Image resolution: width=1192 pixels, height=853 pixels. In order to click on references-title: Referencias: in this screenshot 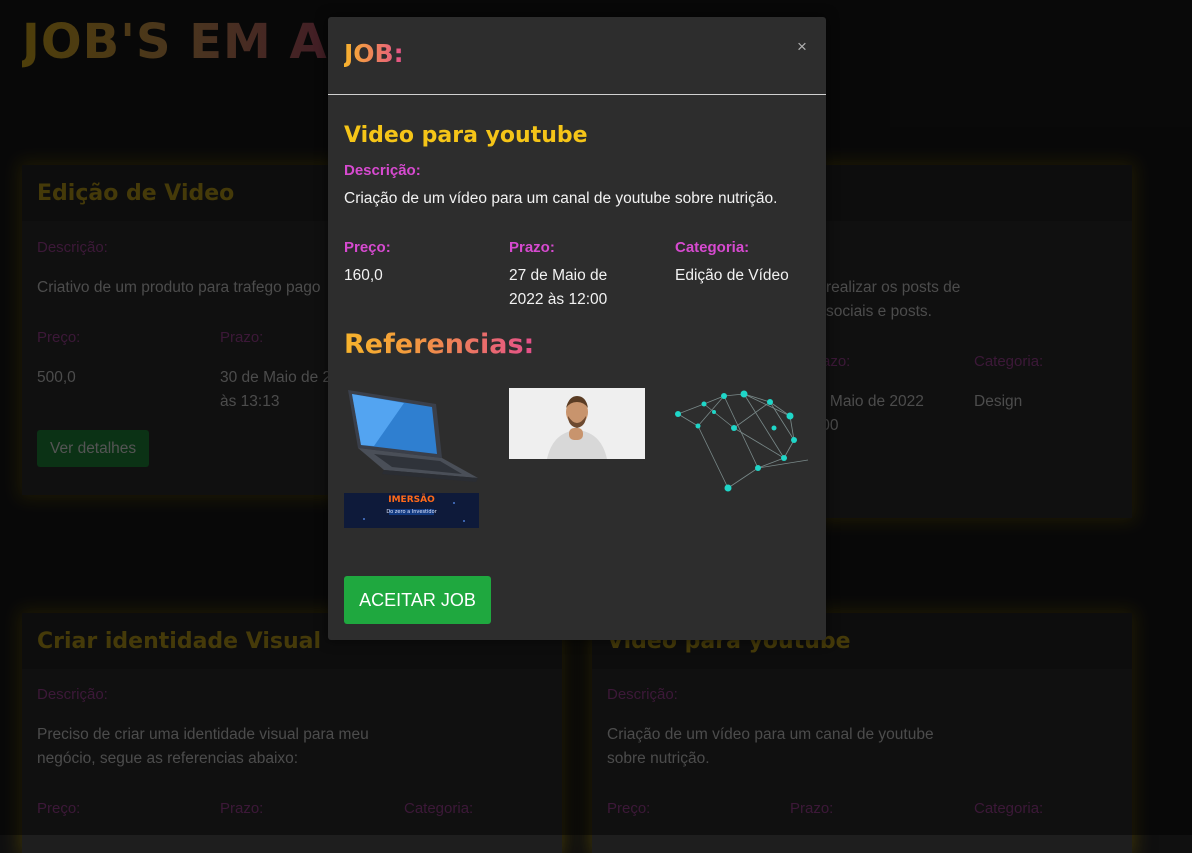, I will do `click(439, 344)`.